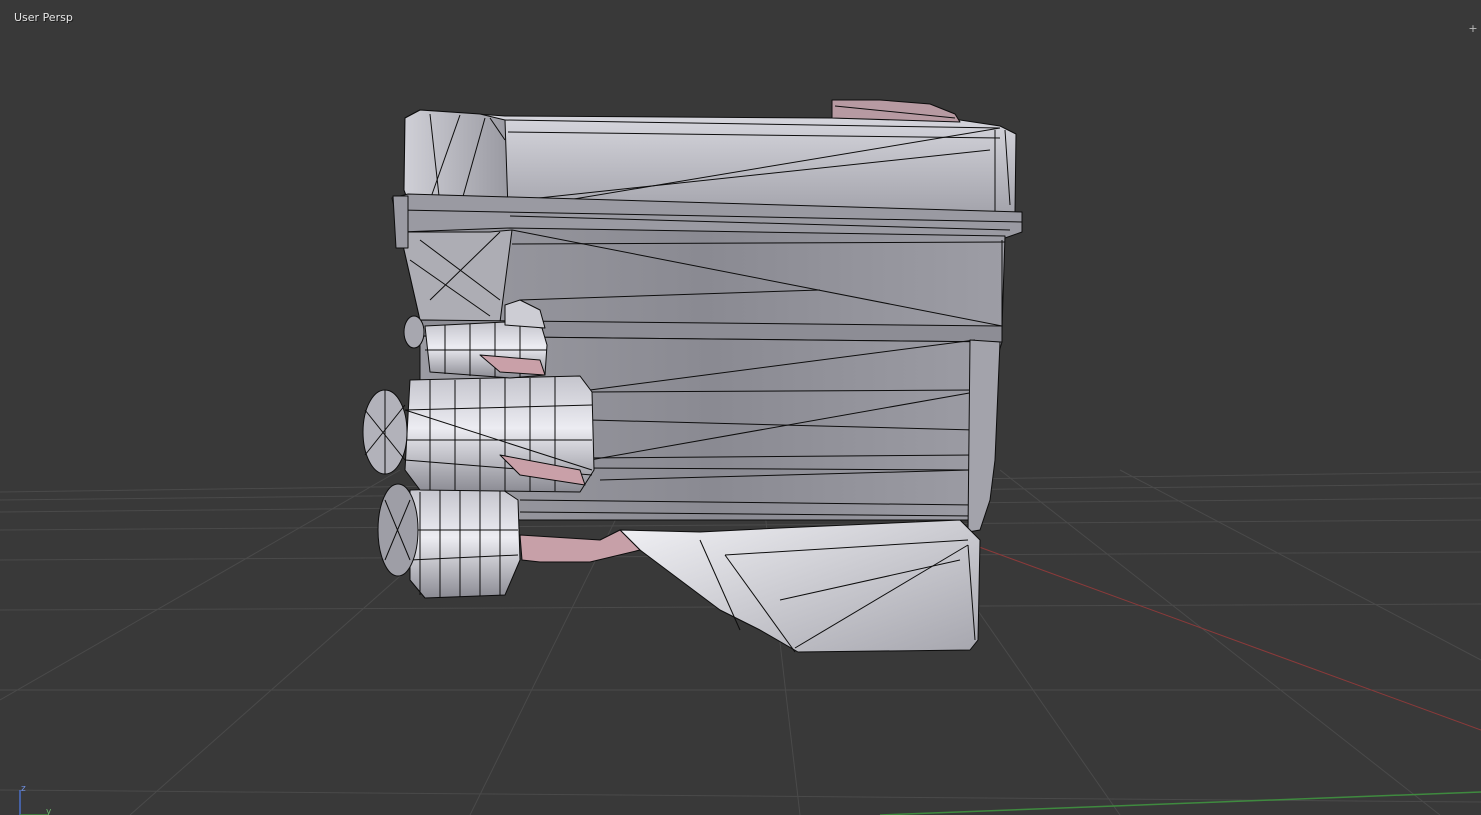  Describe the element at coordinates (1180, 803) in the screenshot. I see `y-axis-line` at that location.